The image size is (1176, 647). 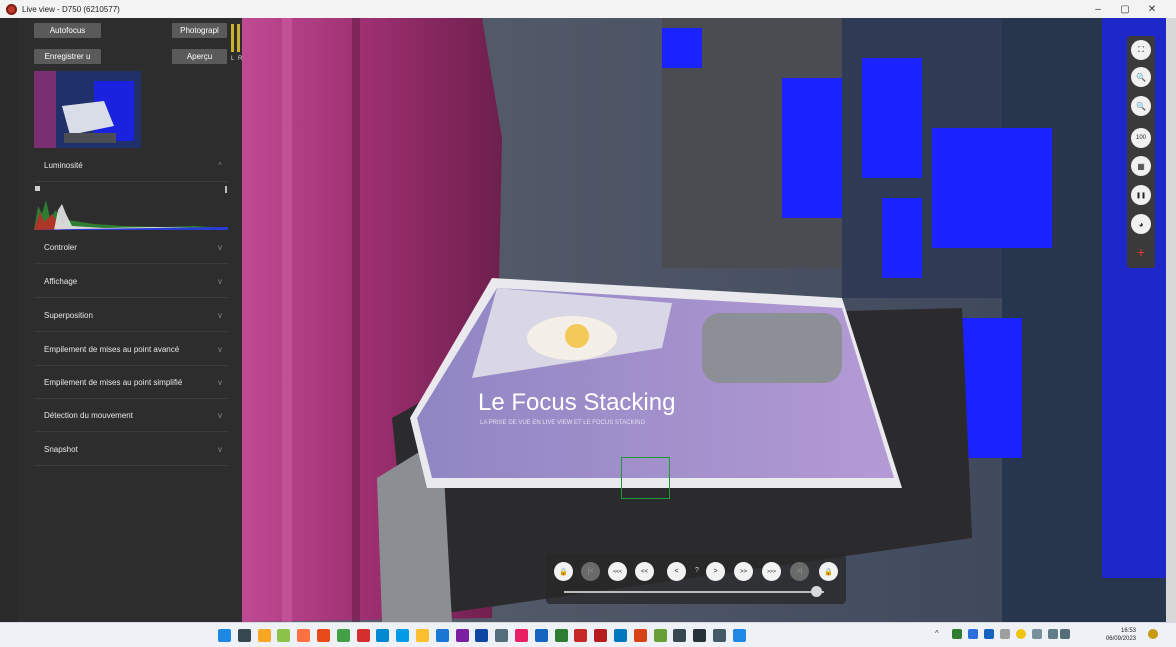 I want to click on notification-icon, so click(x=1153, y=634).